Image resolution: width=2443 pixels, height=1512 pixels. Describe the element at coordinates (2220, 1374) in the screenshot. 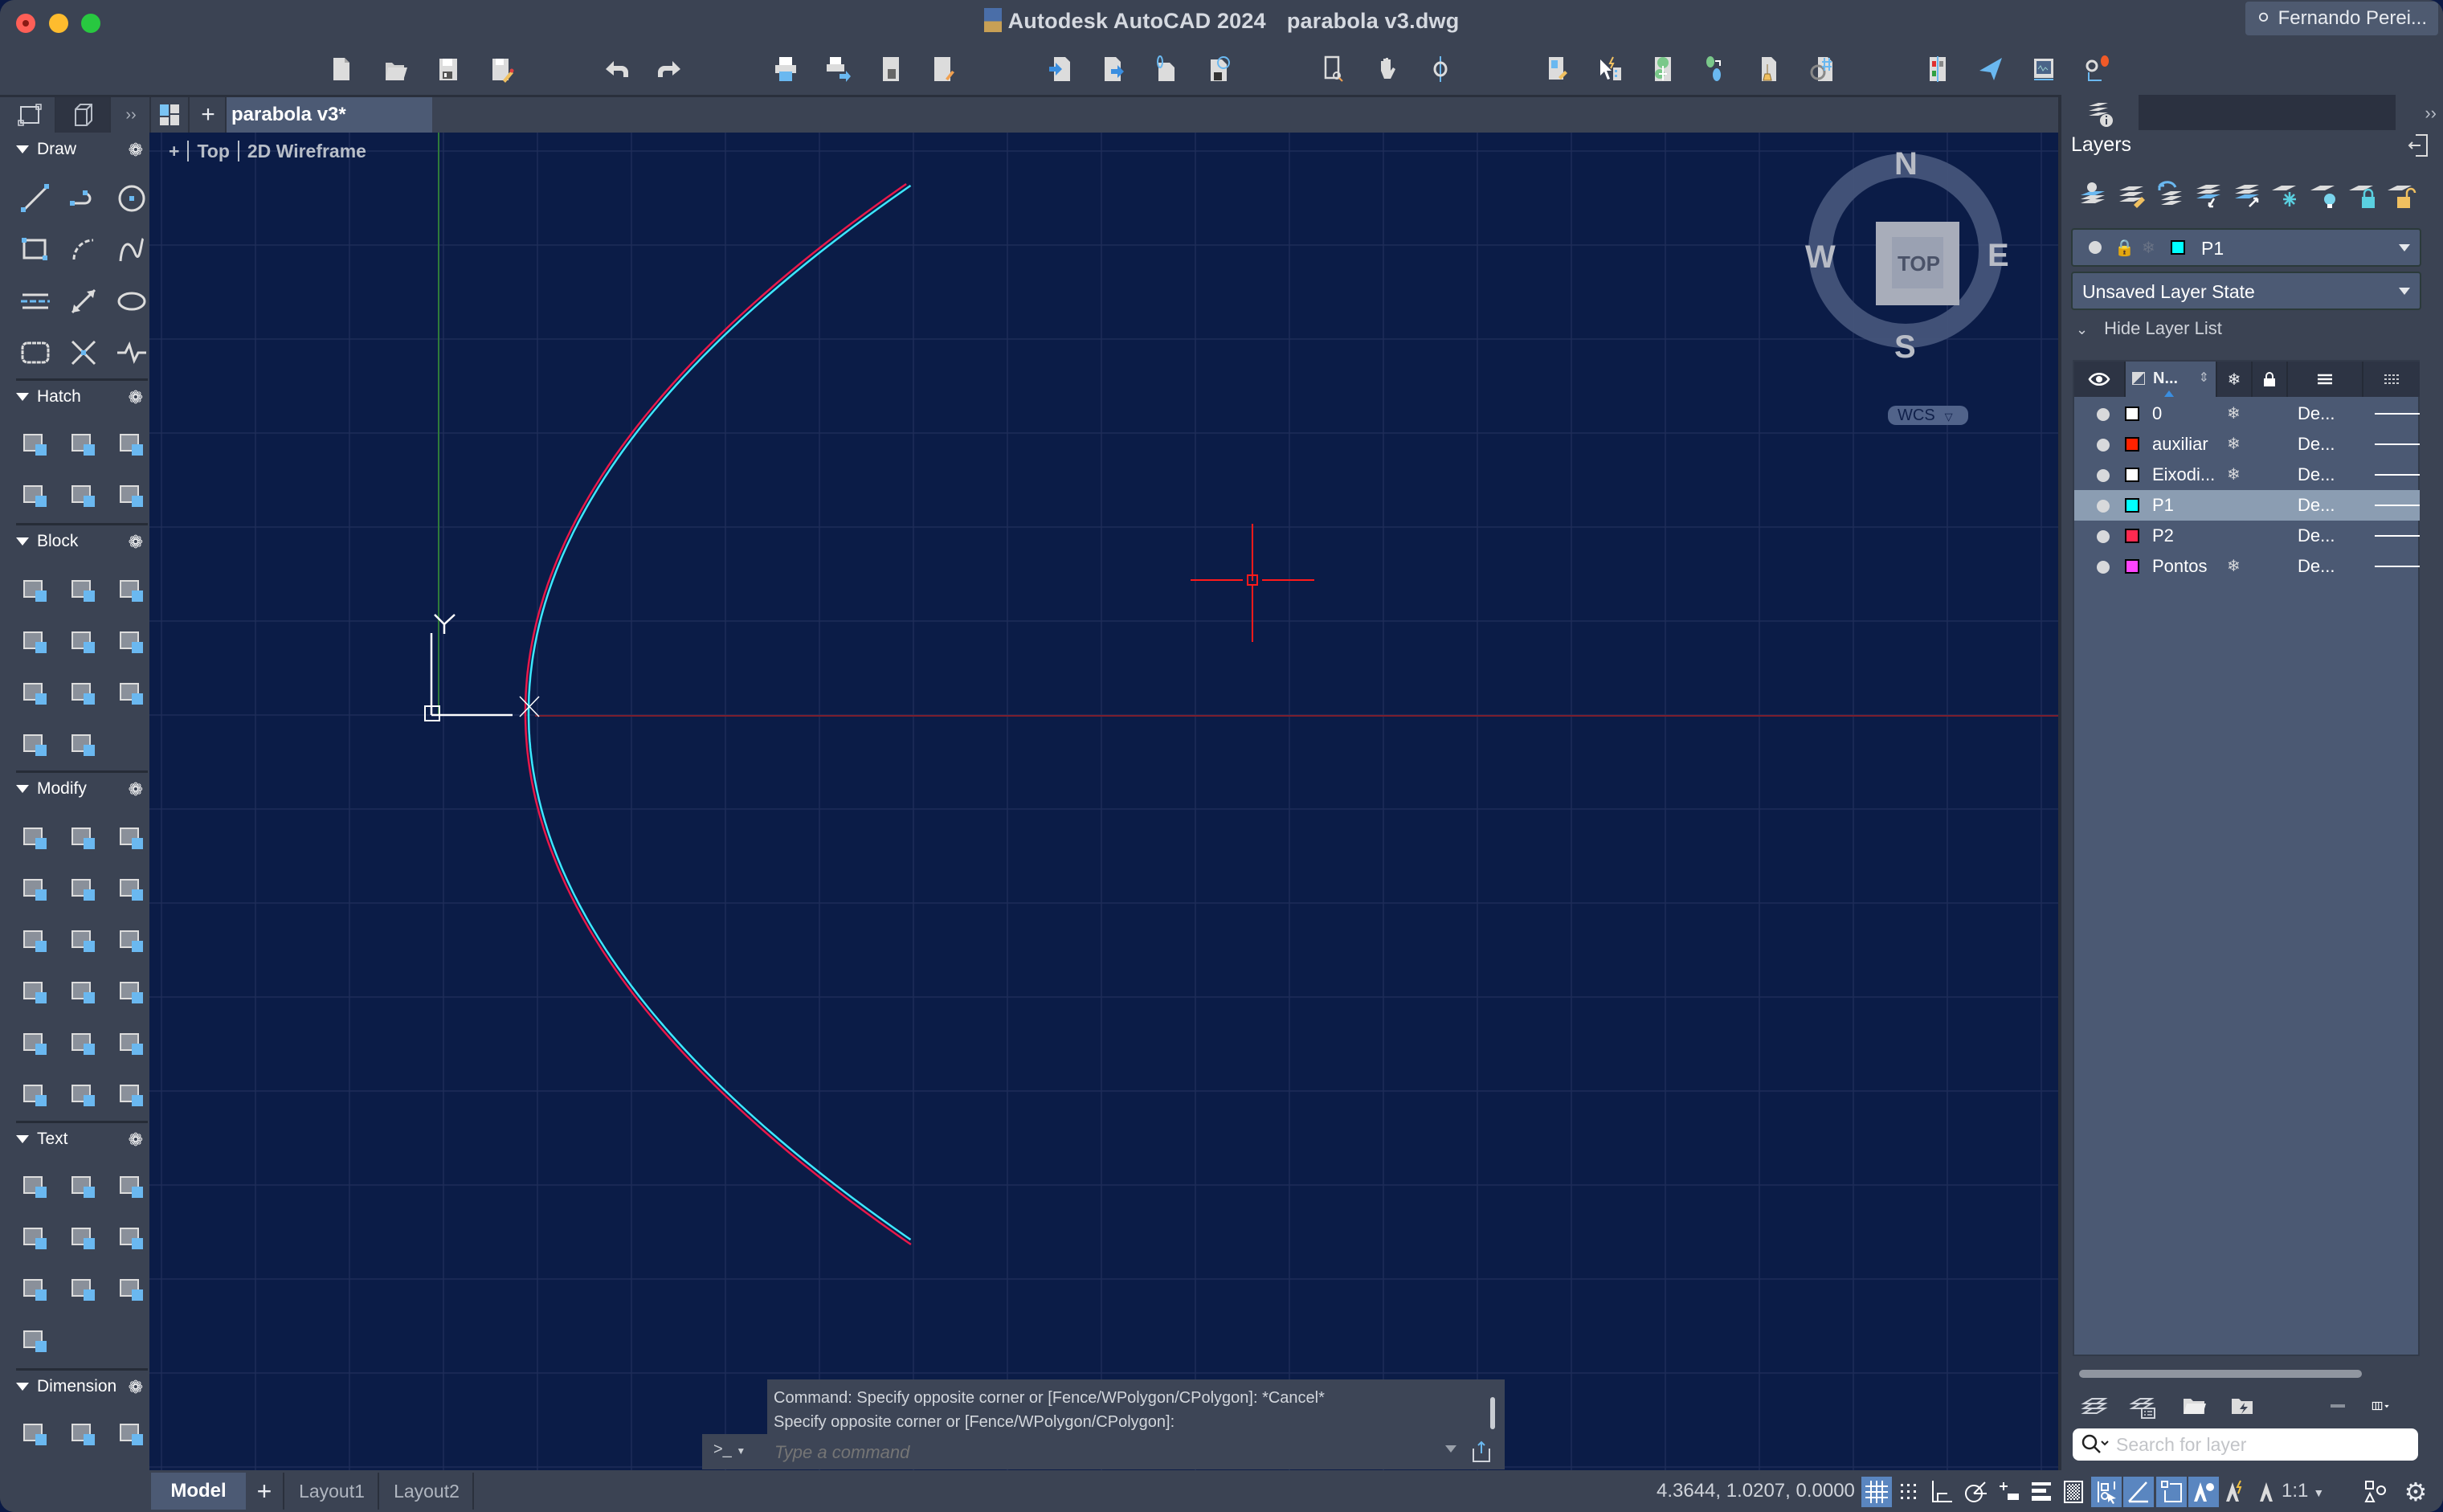

I see `layer-list-horizontal-scrollbar` at that location.